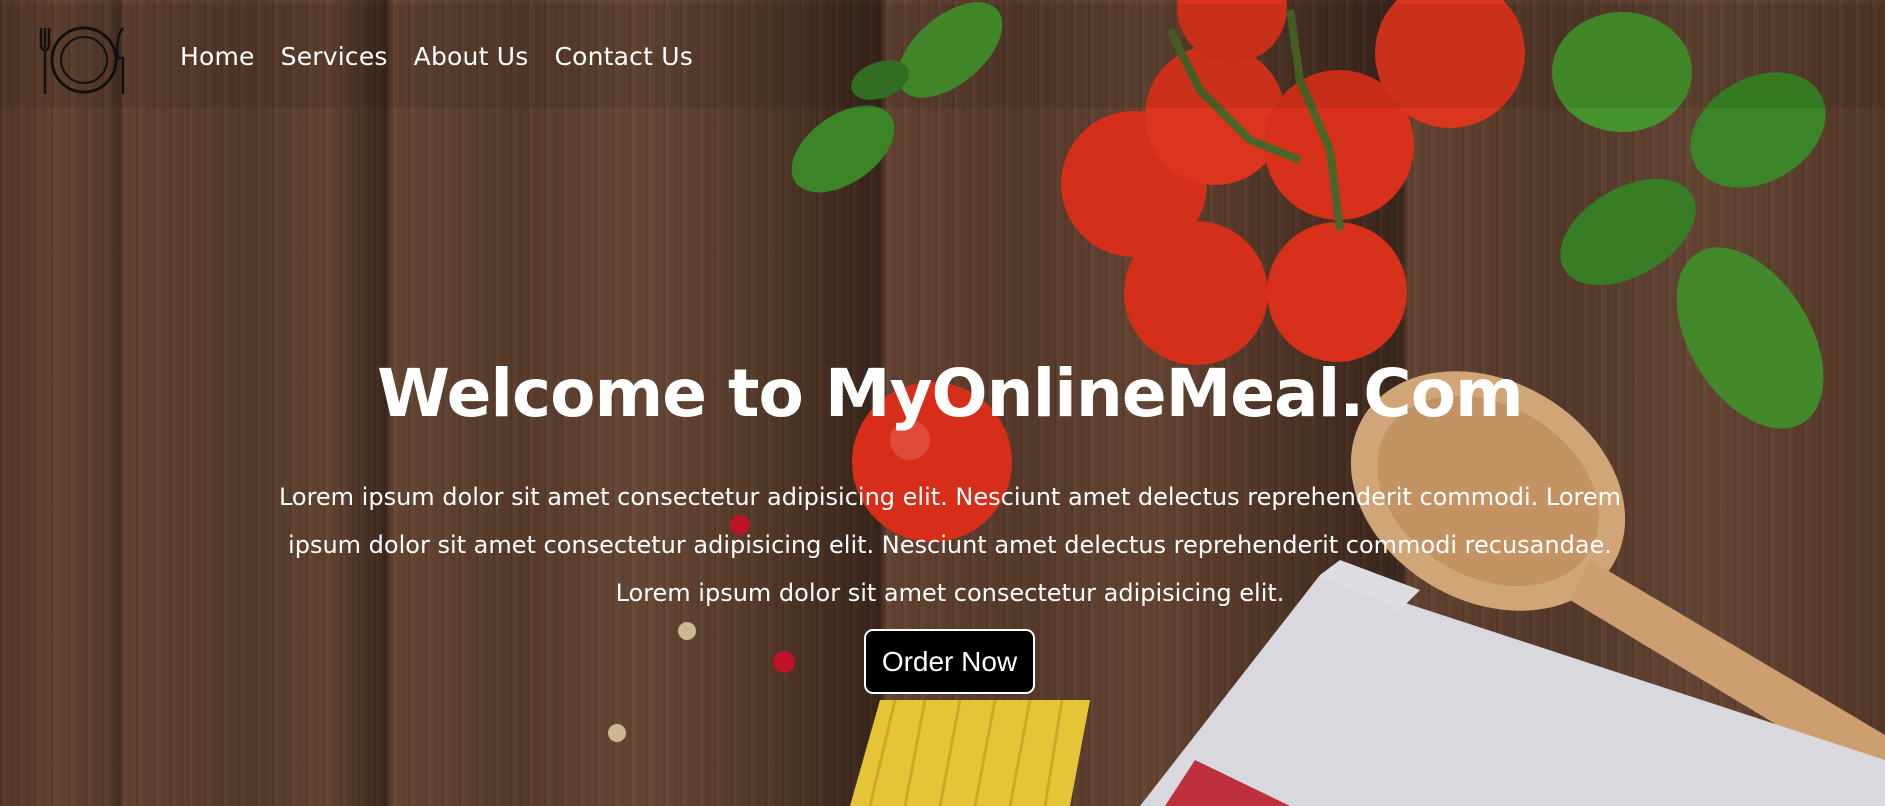  I want to click on hero-title: Welcome to MyOnlineMeal.Com, so click(950, 393).